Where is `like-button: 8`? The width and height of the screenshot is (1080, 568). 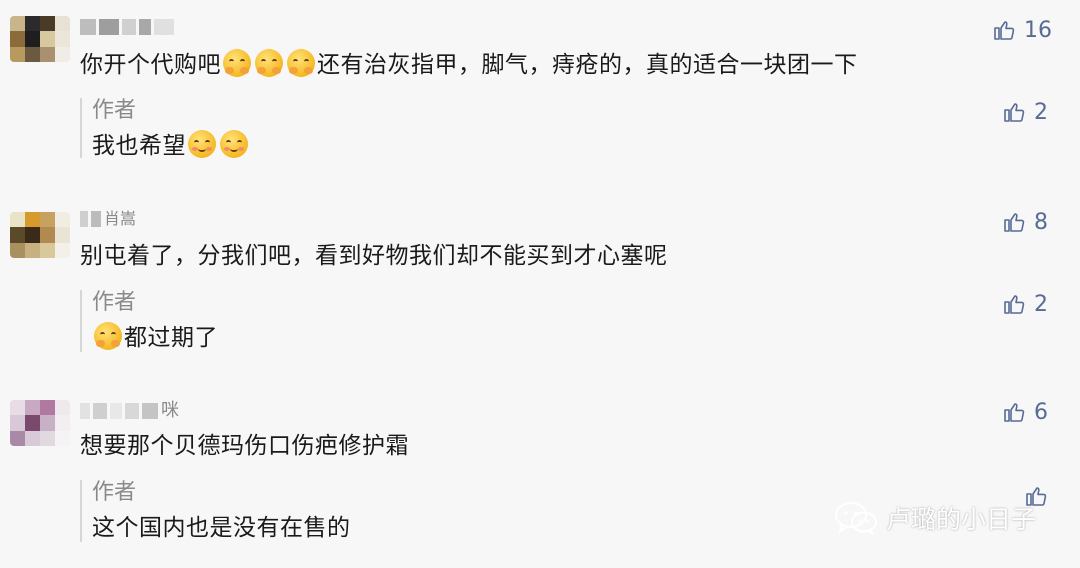
like-button: 8 is located at coordinates (1025, 222).